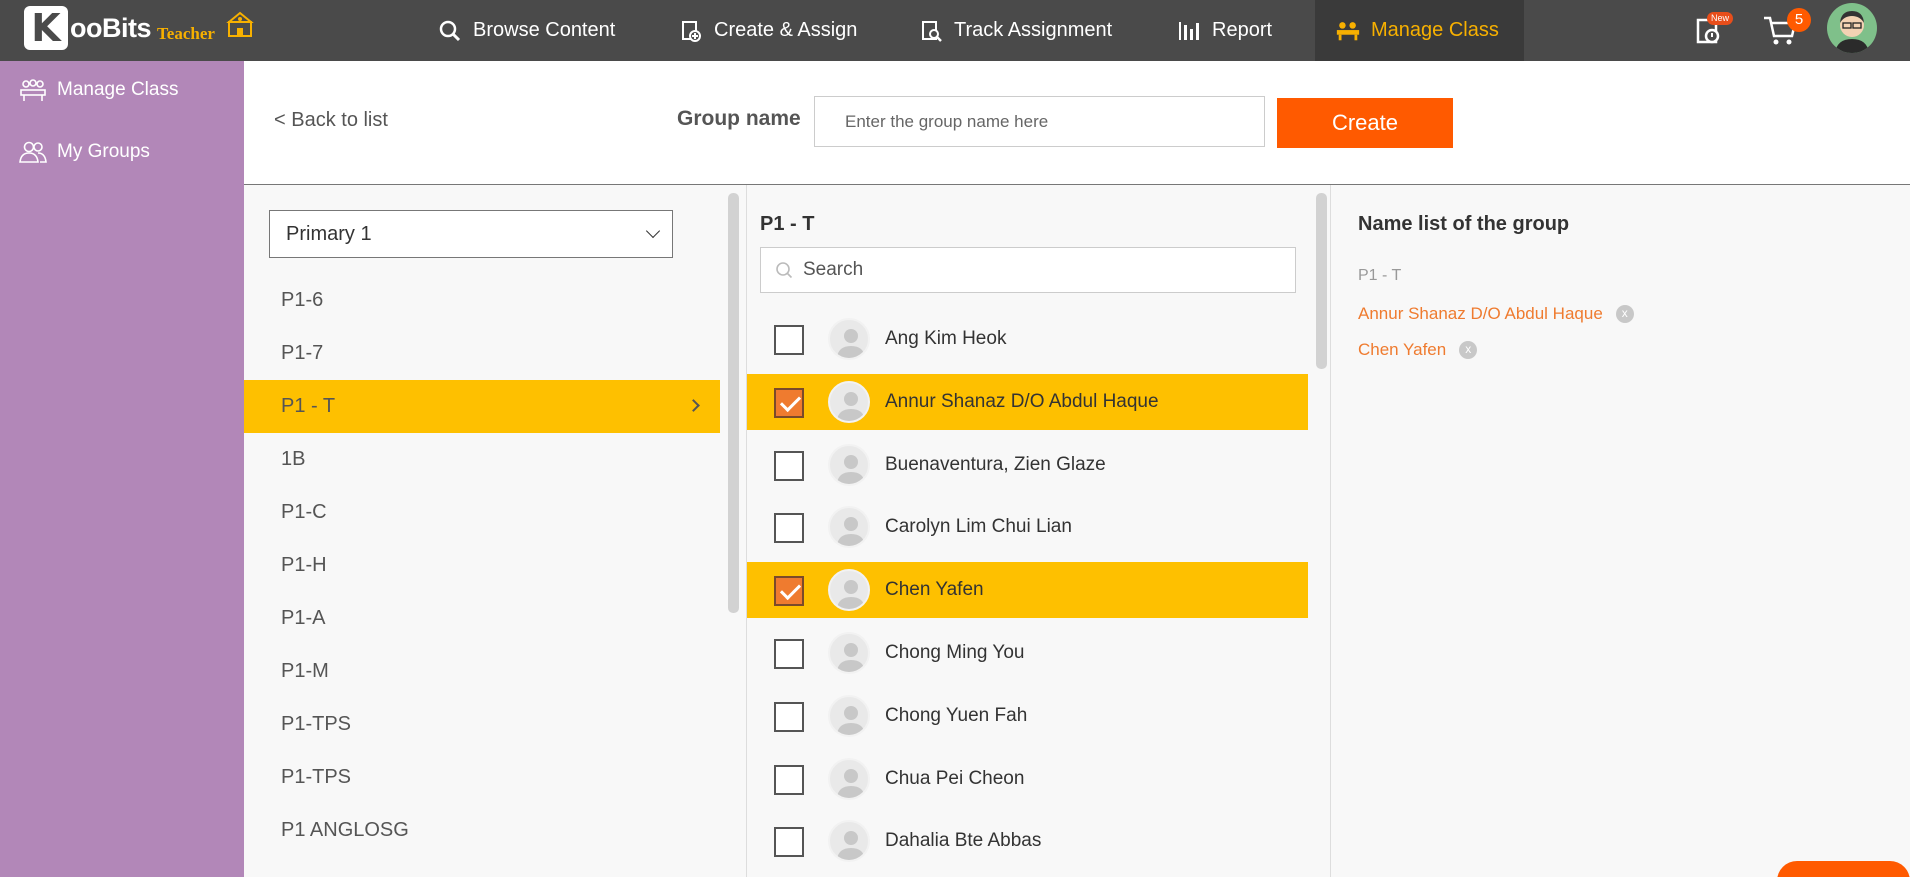 Image resolution: width=1910 pixels, height=877 pixels. Describe the element at coordinates (302, 300) in the screenshot. I see `class-item-label: P1-6` at that location.